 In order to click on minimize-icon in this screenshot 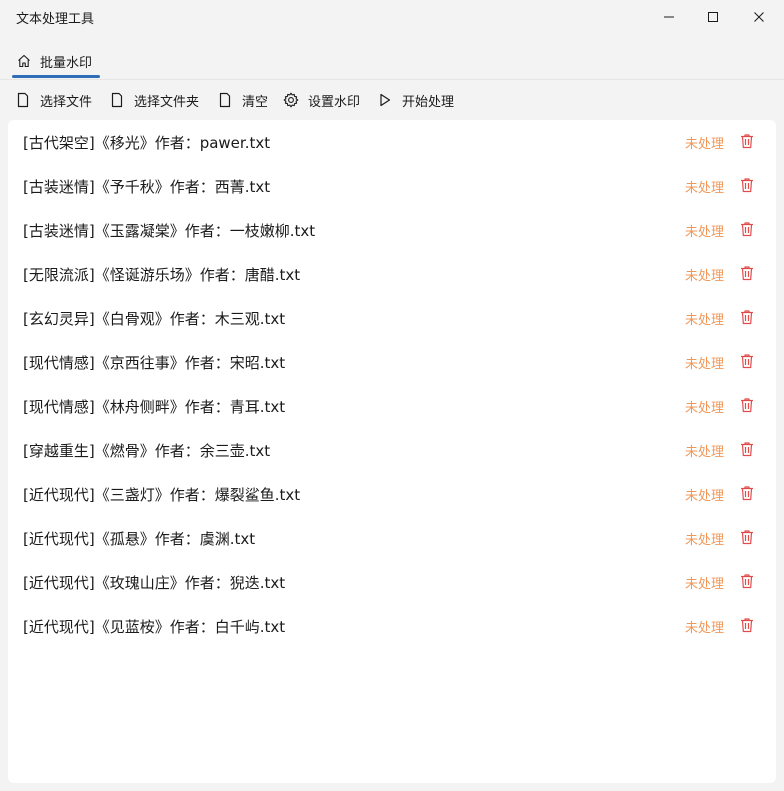, I will do `click(669, 17)`.